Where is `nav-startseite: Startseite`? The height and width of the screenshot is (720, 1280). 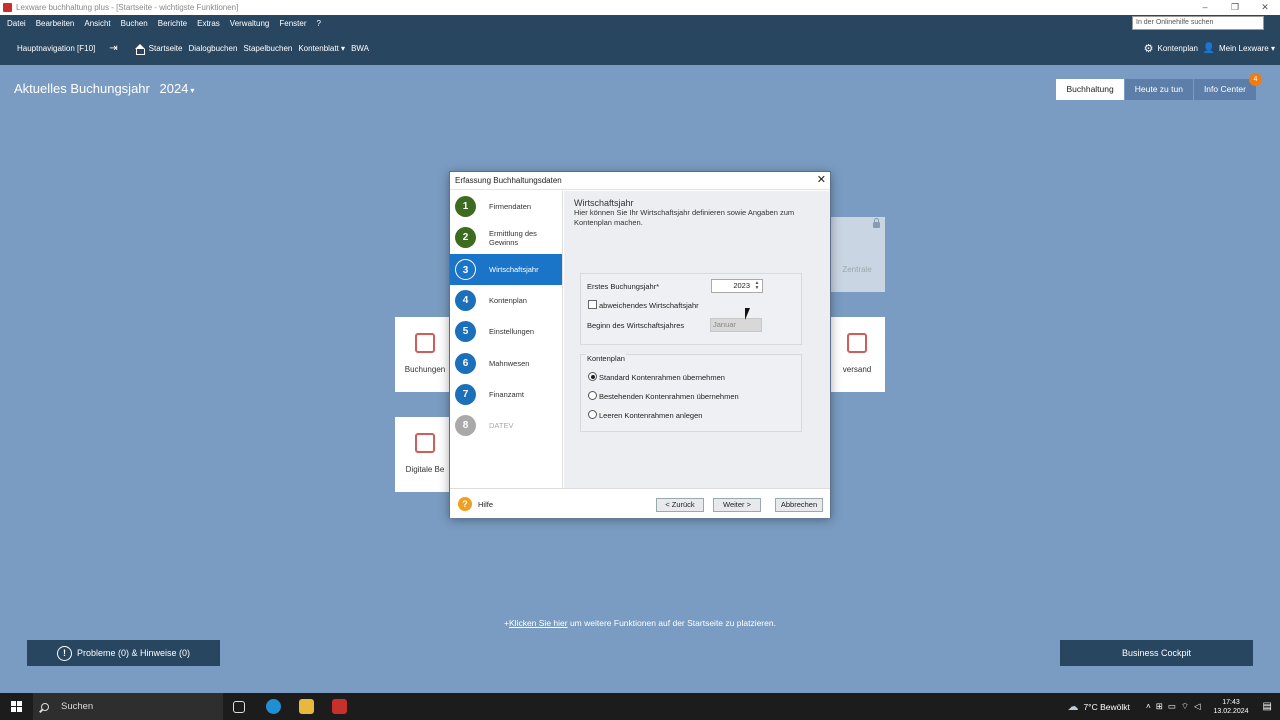
nav-startseite: Startseite is located at coordinates (158, 49).